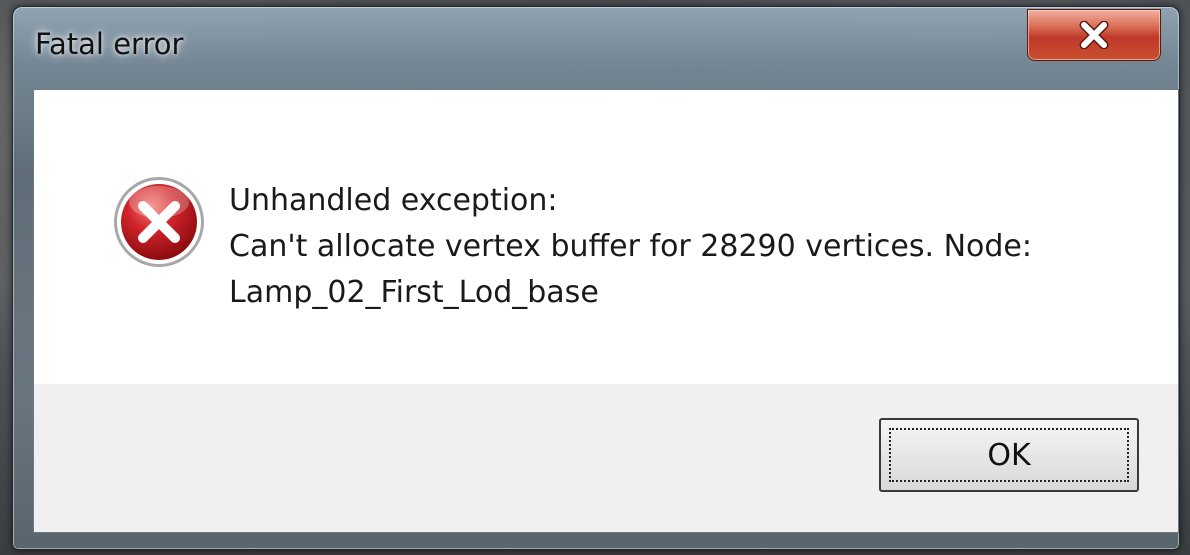 This screenshot has width=1190, height=555. Describe the element at coordinates (393, 200) in the screenshot. I see `message-line-1: Unhandled exception:` at that location.